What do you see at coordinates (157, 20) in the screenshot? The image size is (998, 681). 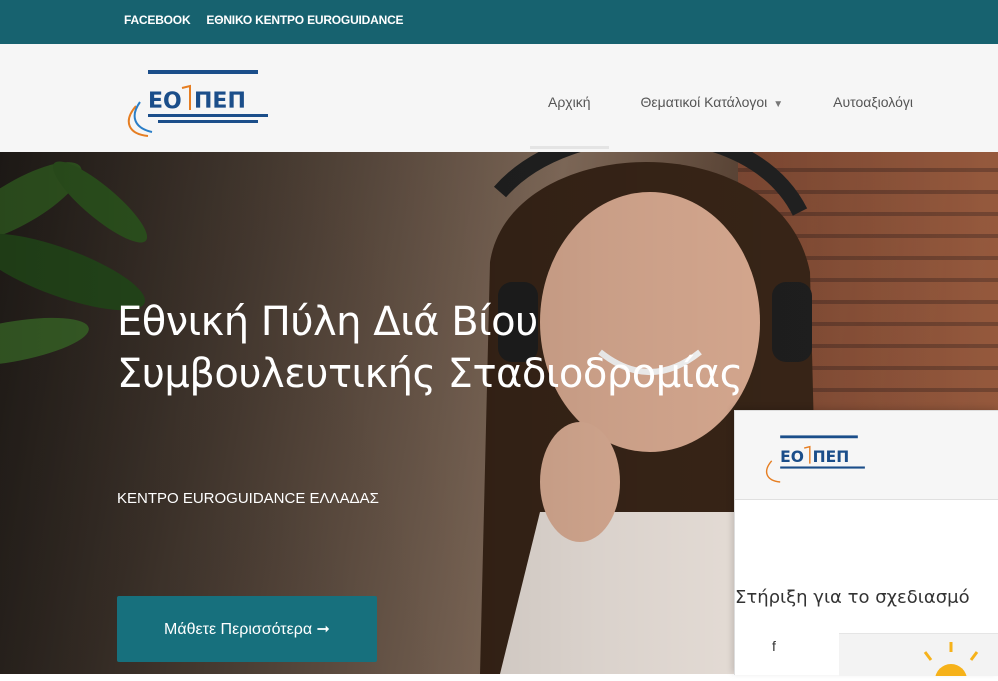 I see `facebook-link: FACEBOOK` at bounding box center [157, 20].